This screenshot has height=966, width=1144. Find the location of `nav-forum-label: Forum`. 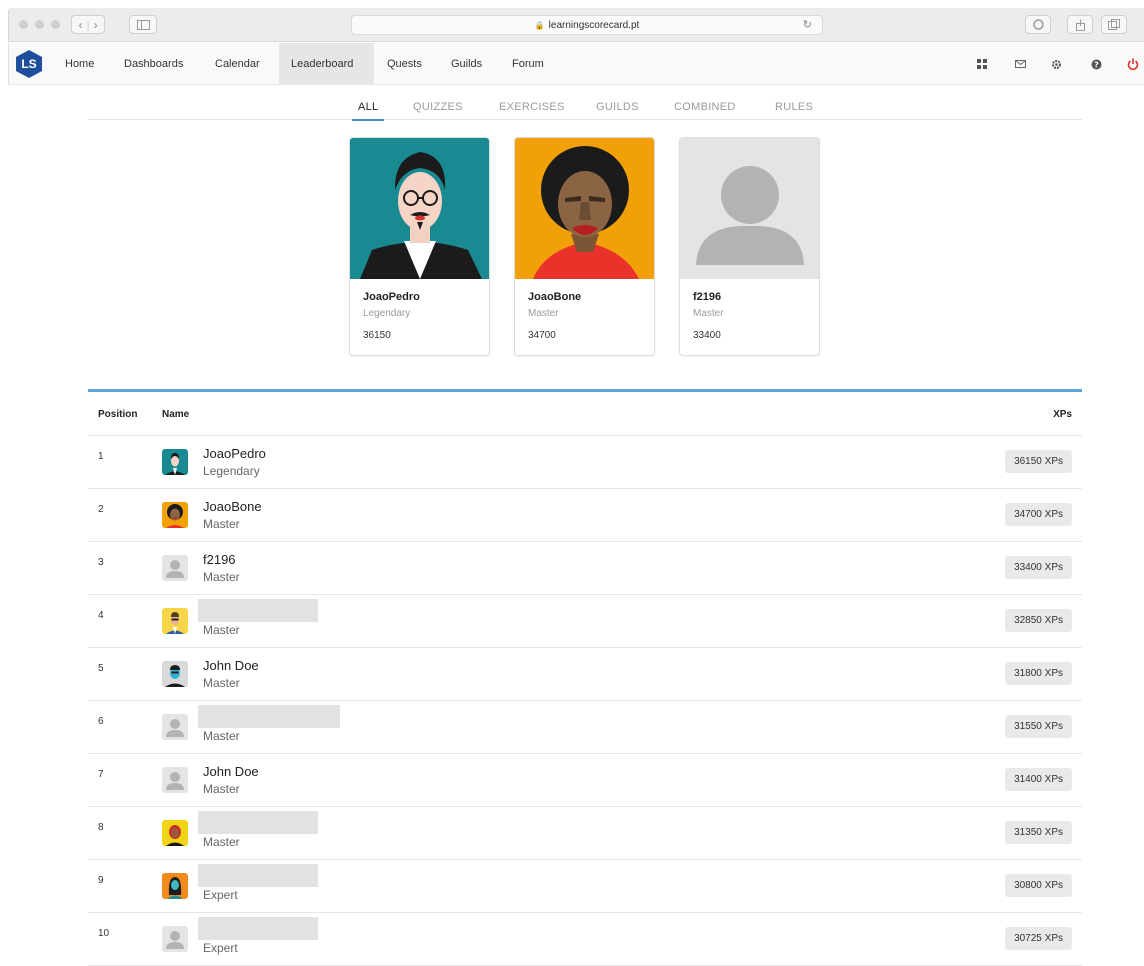

nav-forum-label: Forum is located at coordinates (528, 64).